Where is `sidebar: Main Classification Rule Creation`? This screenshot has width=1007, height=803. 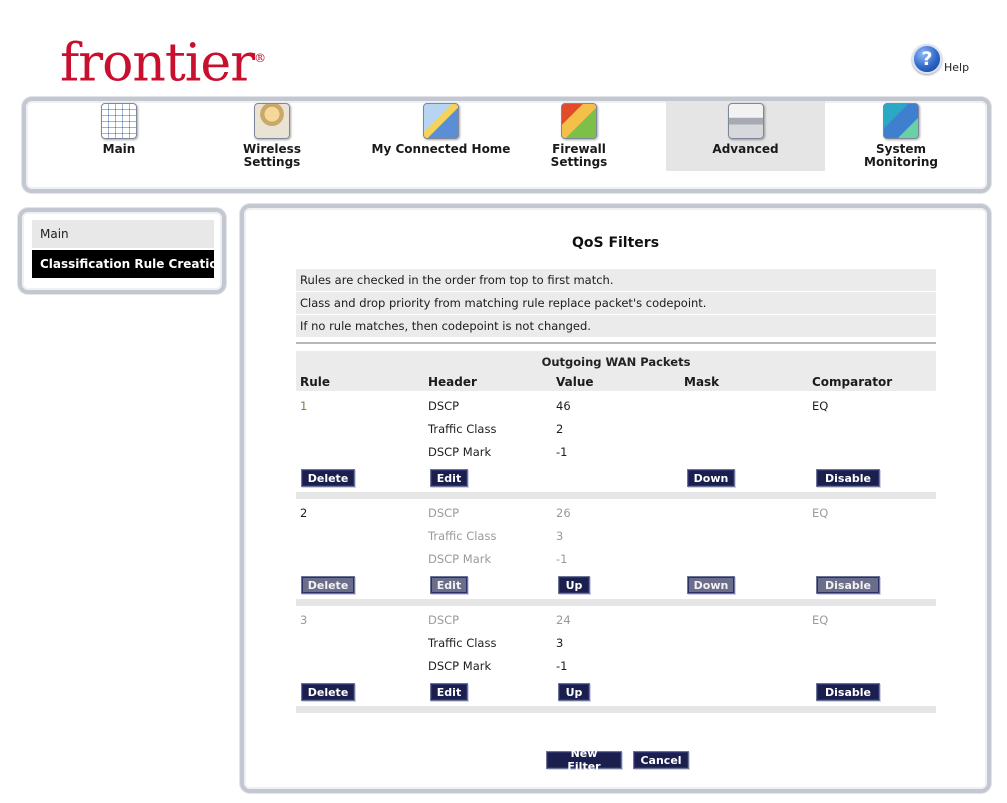
sidebar: Main Classification Rule Creation is located at coordinates (122, 251).